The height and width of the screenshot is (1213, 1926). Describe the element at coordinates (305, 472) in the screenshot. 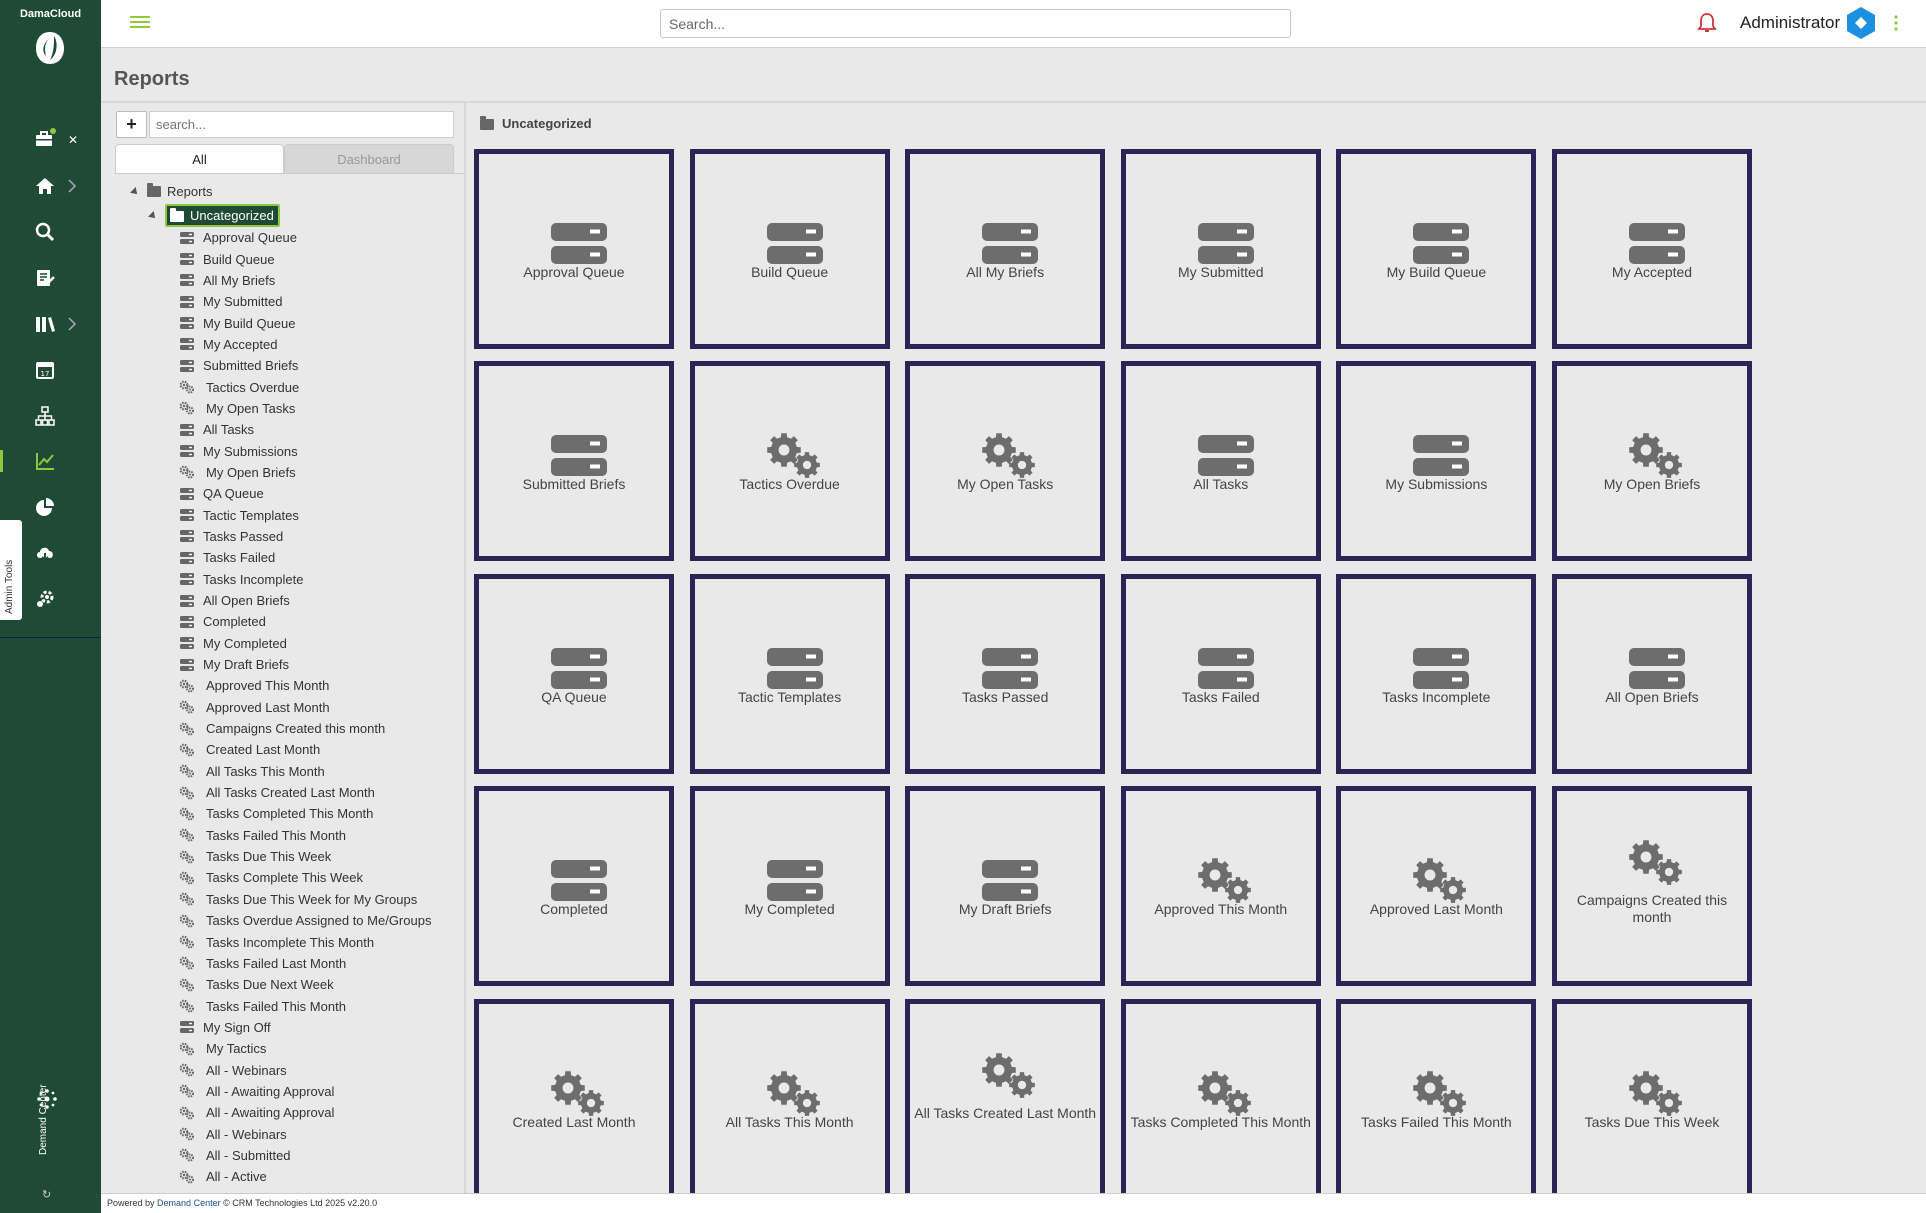

I see `tree-item: My Open Briefs` at that location.